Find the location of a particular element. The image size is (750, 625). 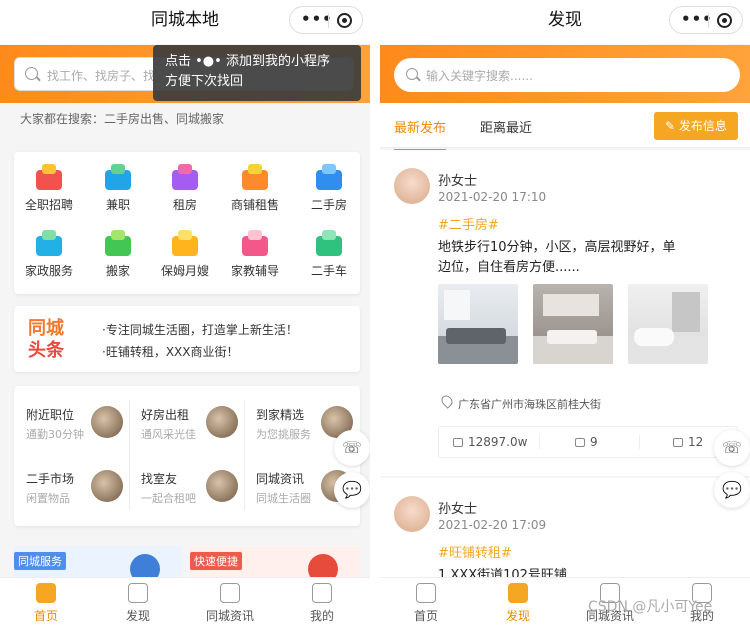

category-item: 二手车 is located at coordinates (329, 253).